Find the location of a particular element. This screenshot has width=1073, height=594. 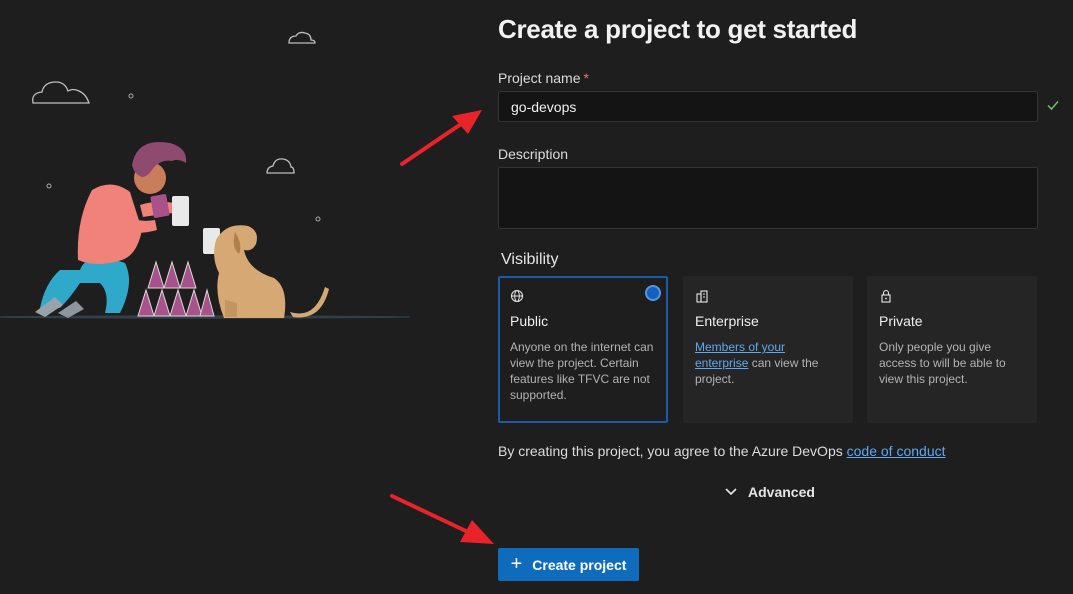

visibility-label: Visibility is located at coordinates (530, 259).